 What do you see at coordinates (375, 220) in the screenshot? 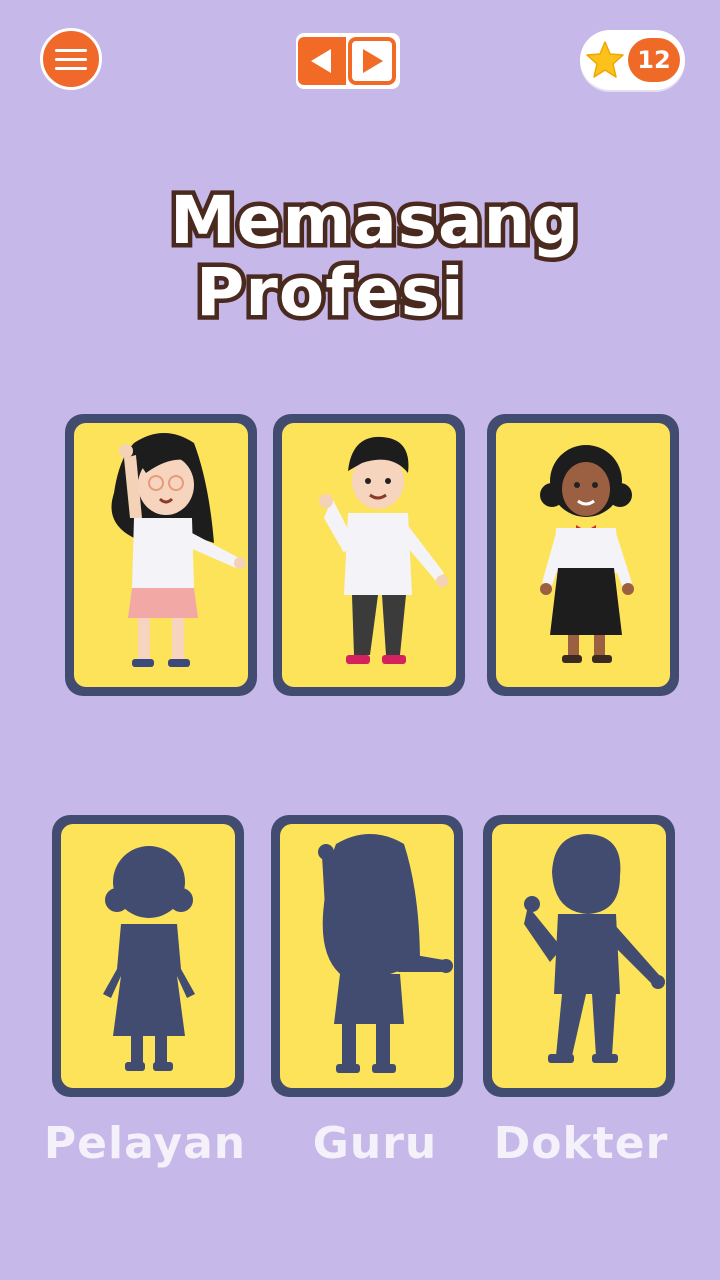
I see `title-line-1: Memasang` at bounding box center [375, 220].